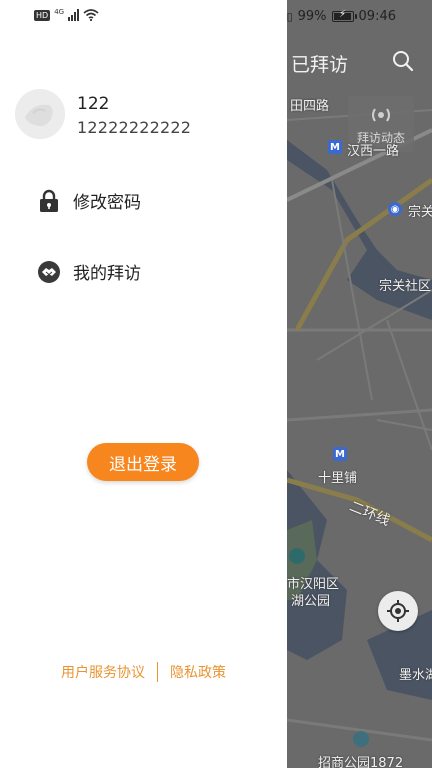 The width and height of the screenshot is (432, 768). Describe the element at coordinates (59, 12) in the screenshot. I see `network-type: 4G` at that location.